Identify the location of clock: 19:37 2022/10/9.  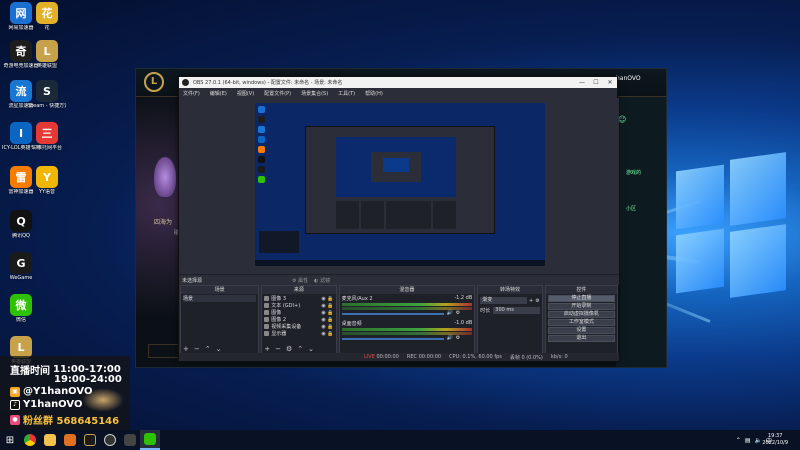
(775, 440).